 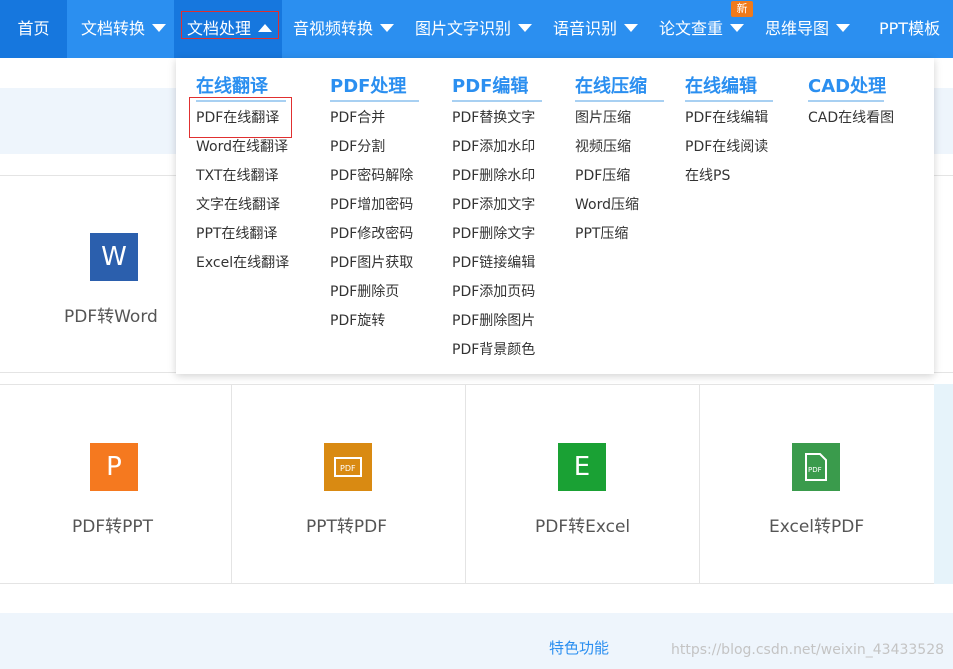 What do you see at coordinates (490, 86) in the screenshot?
I see `dropdown-col-title: PDF编辑` at bounding box center [490, 86].